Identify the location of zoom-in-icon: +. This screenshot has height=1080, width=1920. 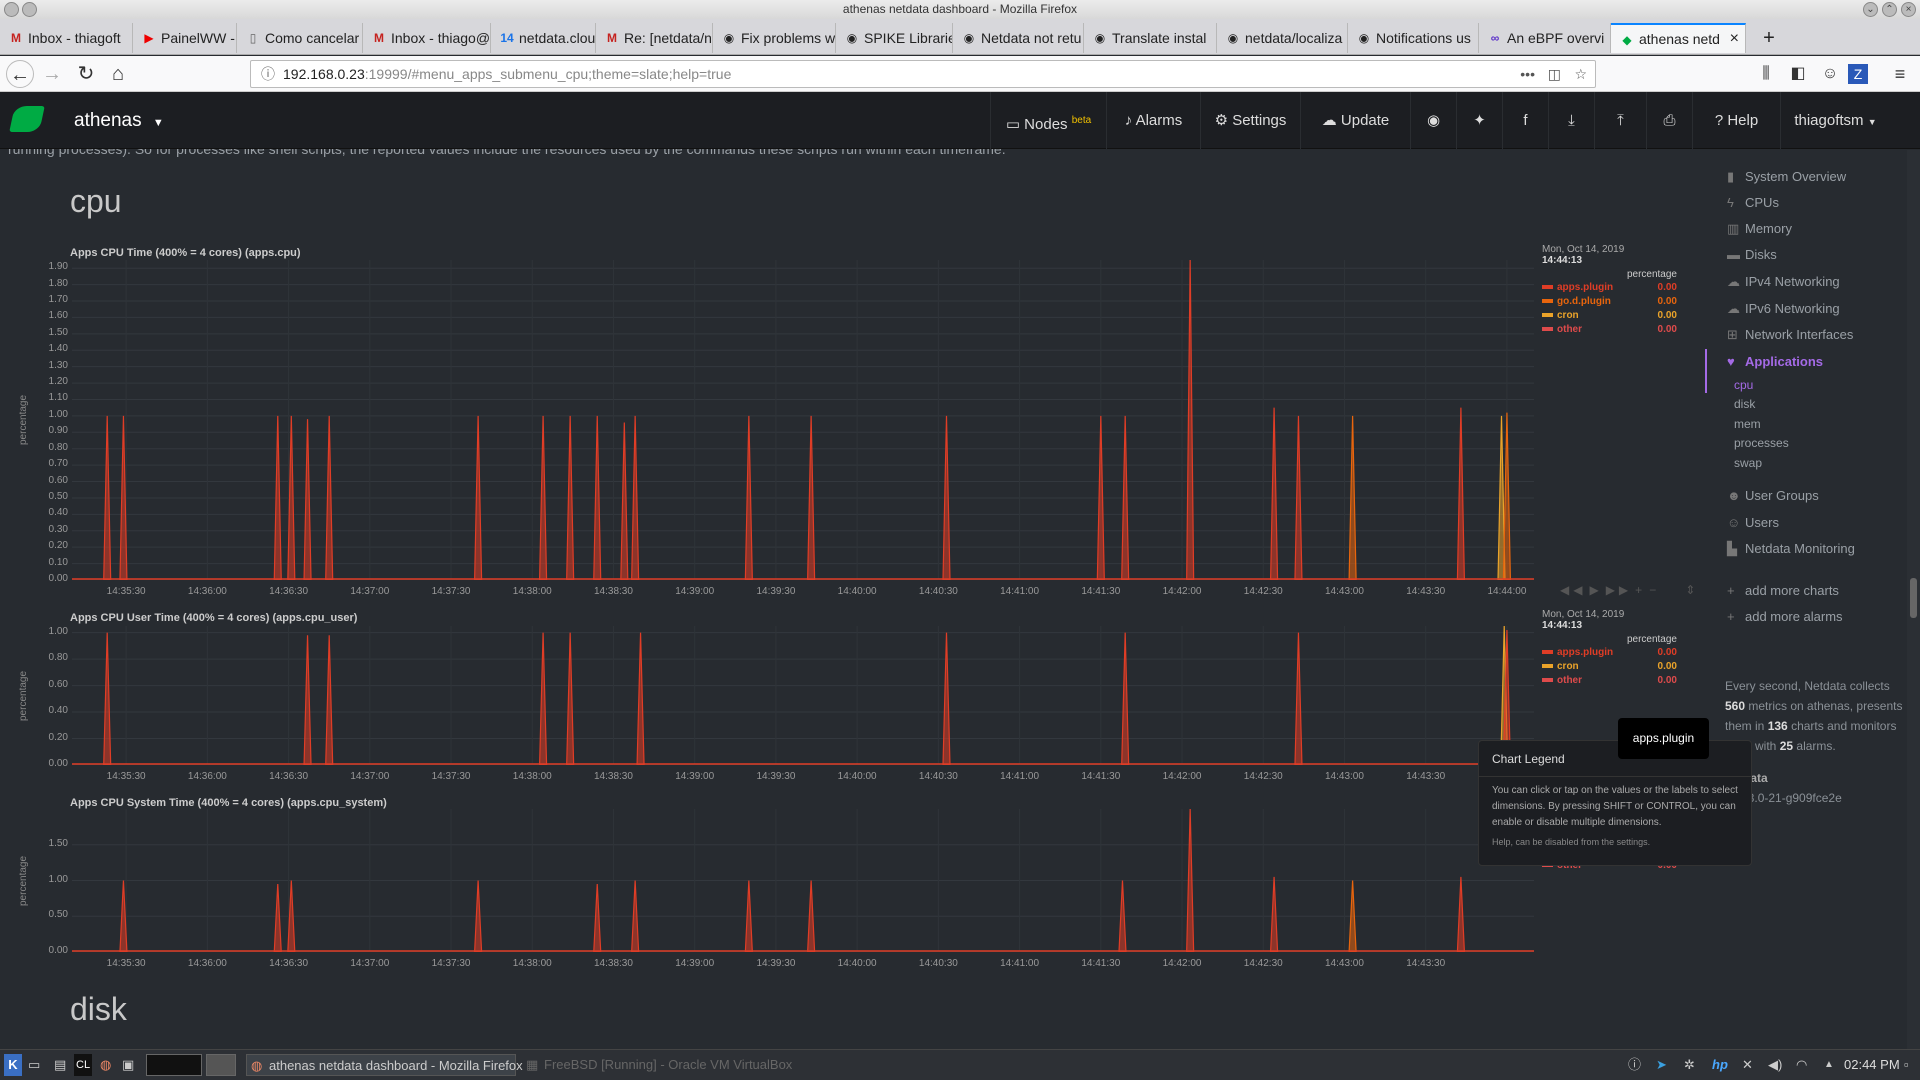
(1640, 590).